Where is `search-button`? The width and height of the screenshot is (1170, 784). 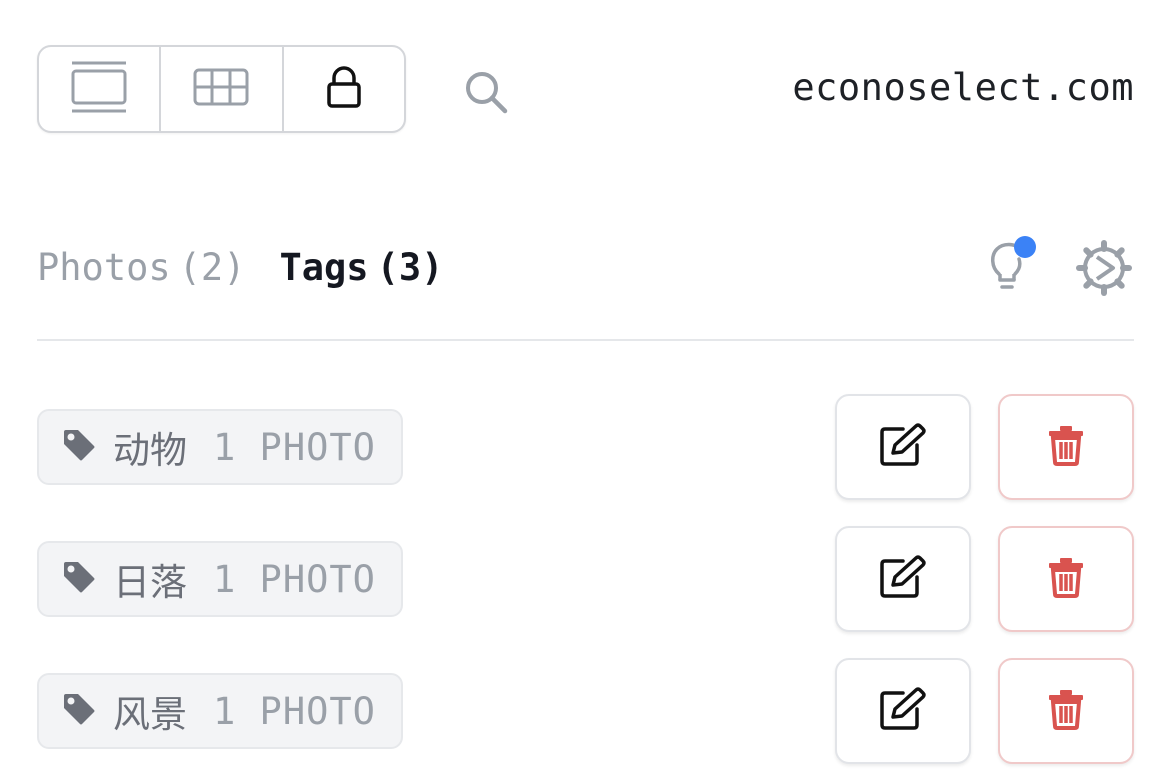 search-button is located at coordinates (486, 94).